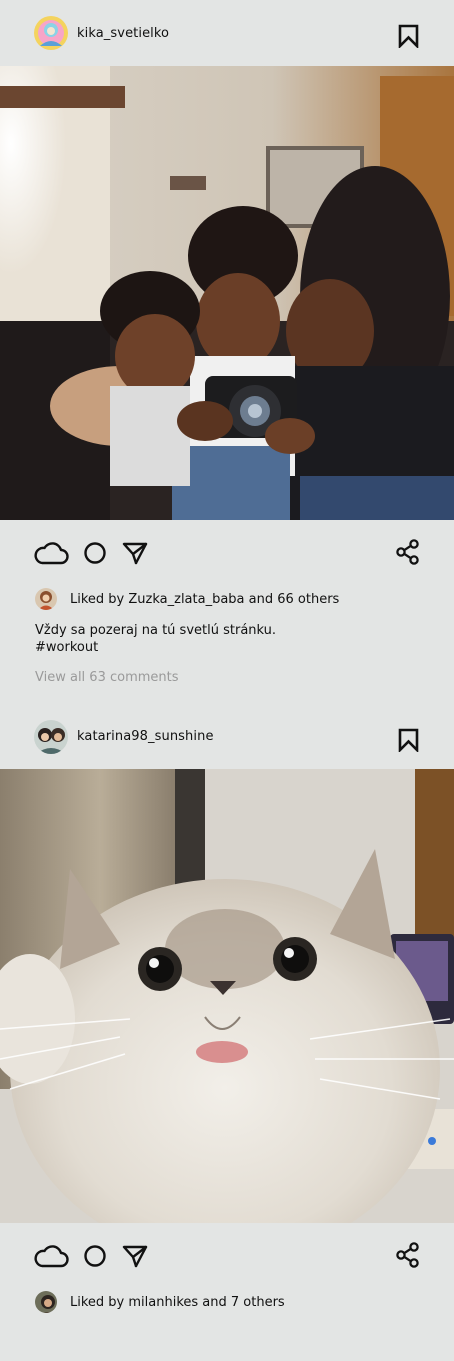  I want to click on view-comments-link: View all 63 comments, so click(227, 677).